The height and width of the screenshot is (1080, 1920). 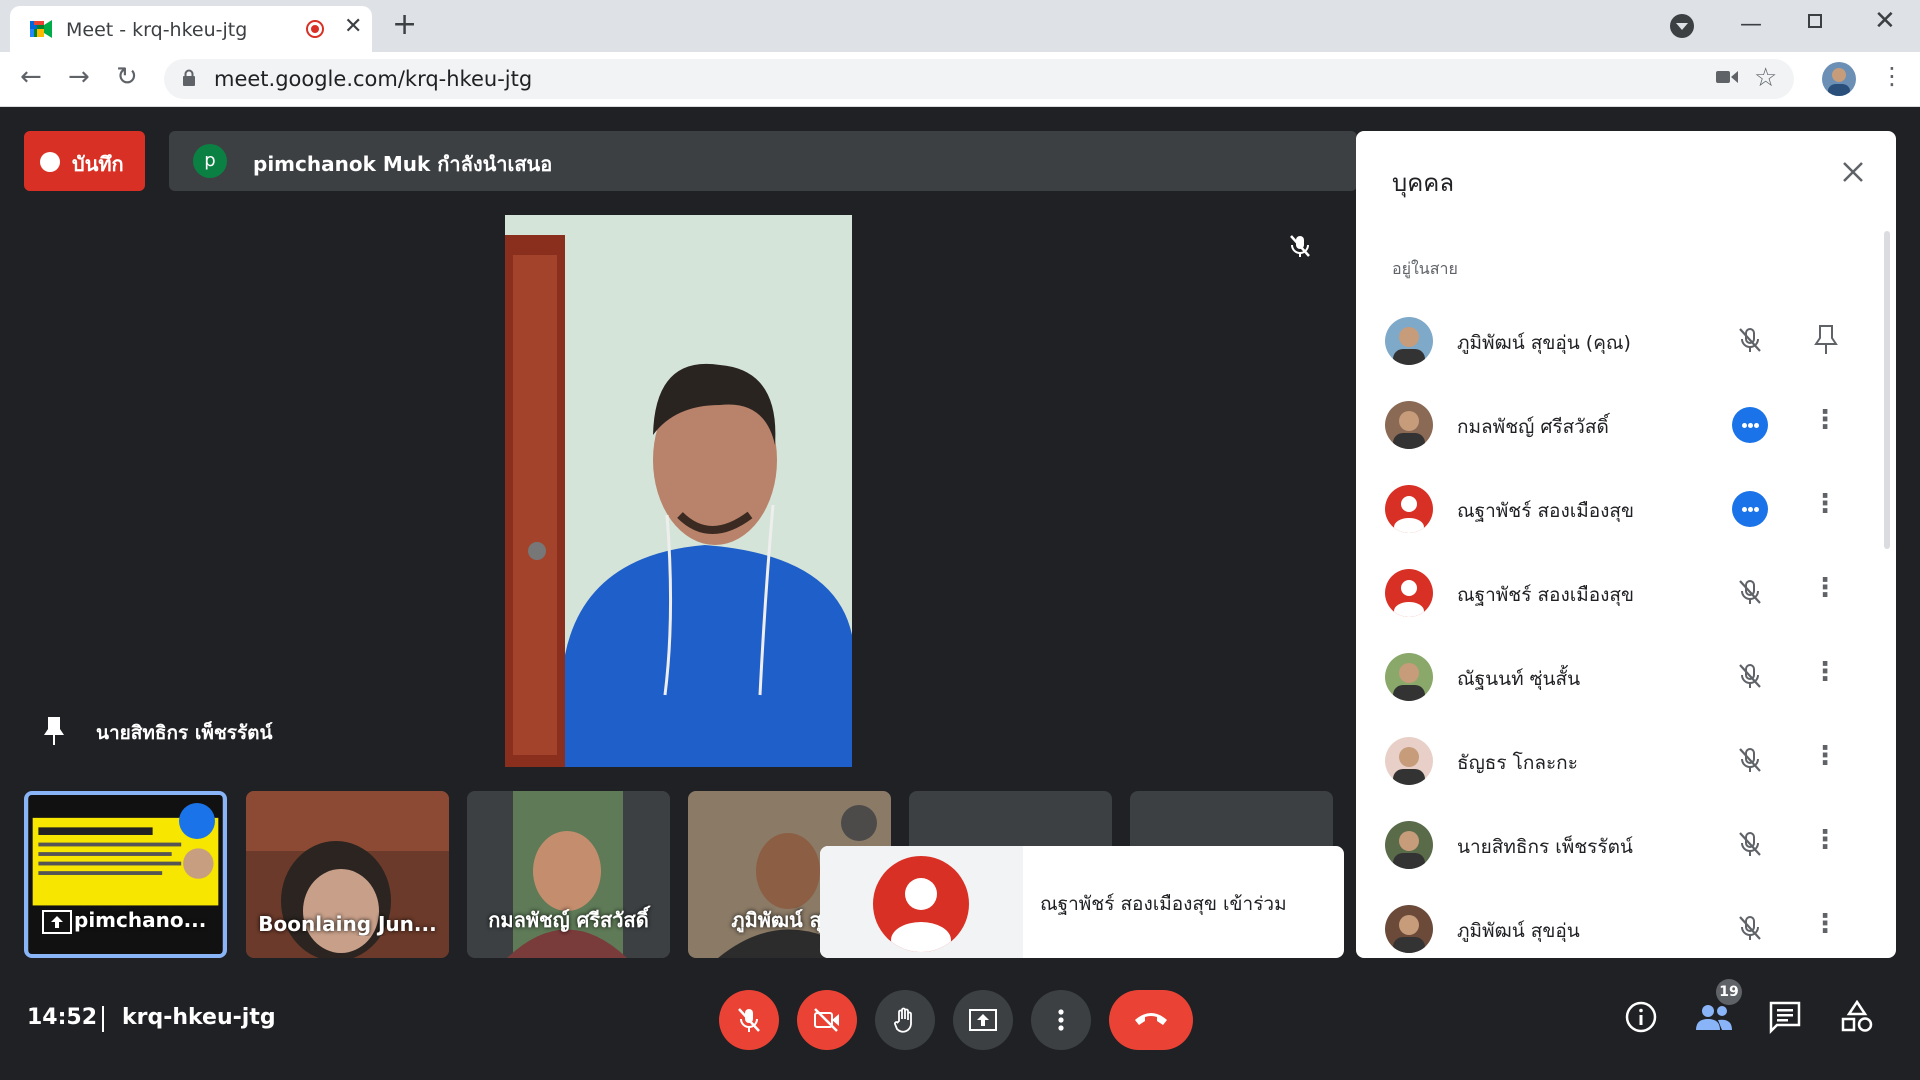 What do you see at coordinates (1626, 922) in the screenshot?
I see `participant-row: ภูมิพัฒน์ สุขอุ่น ⋮` at bounding box center [1626, 922].